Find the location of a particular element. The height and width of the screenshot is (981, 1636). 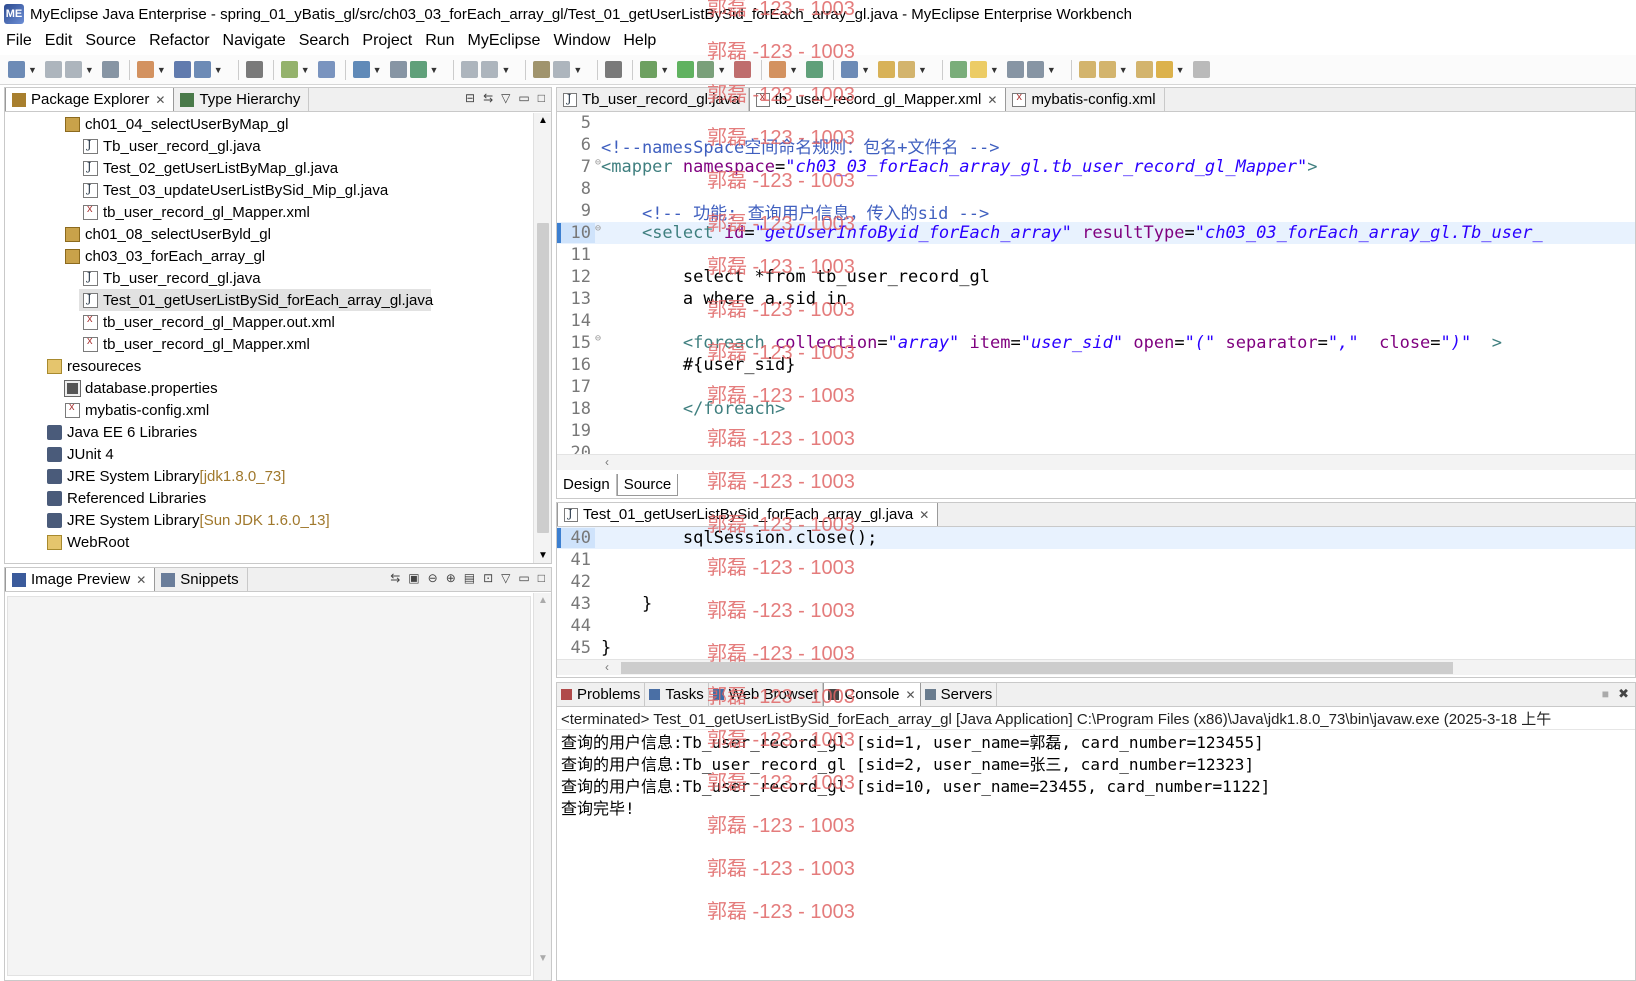

tab-console: Console ✕ is located at coordinates (872, 694).